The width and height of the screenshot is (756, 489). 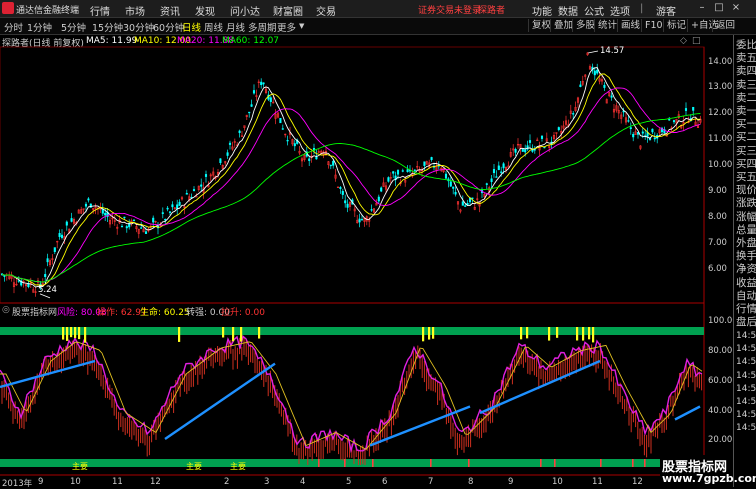 What do you see at coordinates (235, 27) in the screenshot?
I see `period-monthly: 月线` at bounding box center [235, 27].